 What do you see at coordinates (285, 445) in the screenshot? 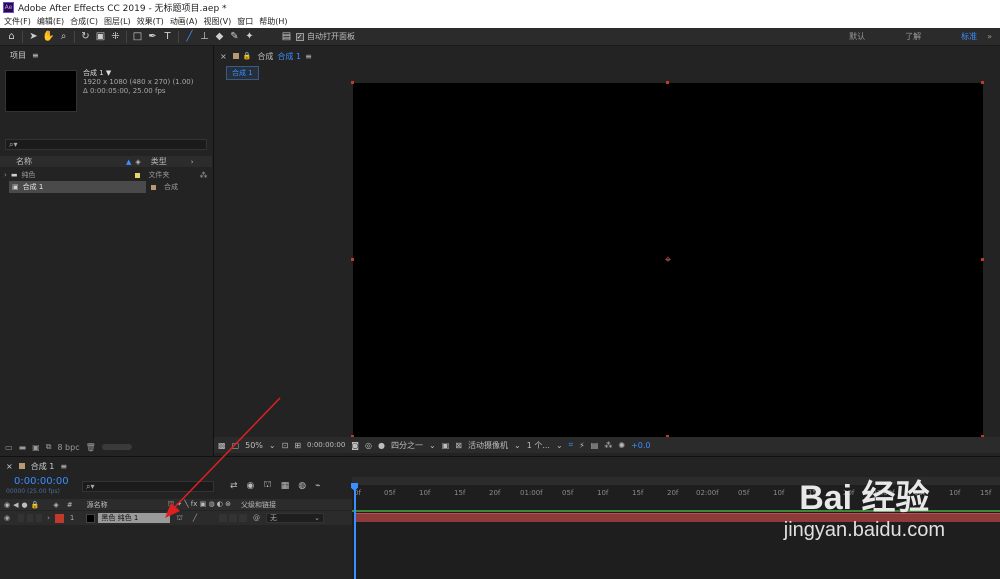
I see `fit-icon: ⊡` at bounding box center [285, 445].